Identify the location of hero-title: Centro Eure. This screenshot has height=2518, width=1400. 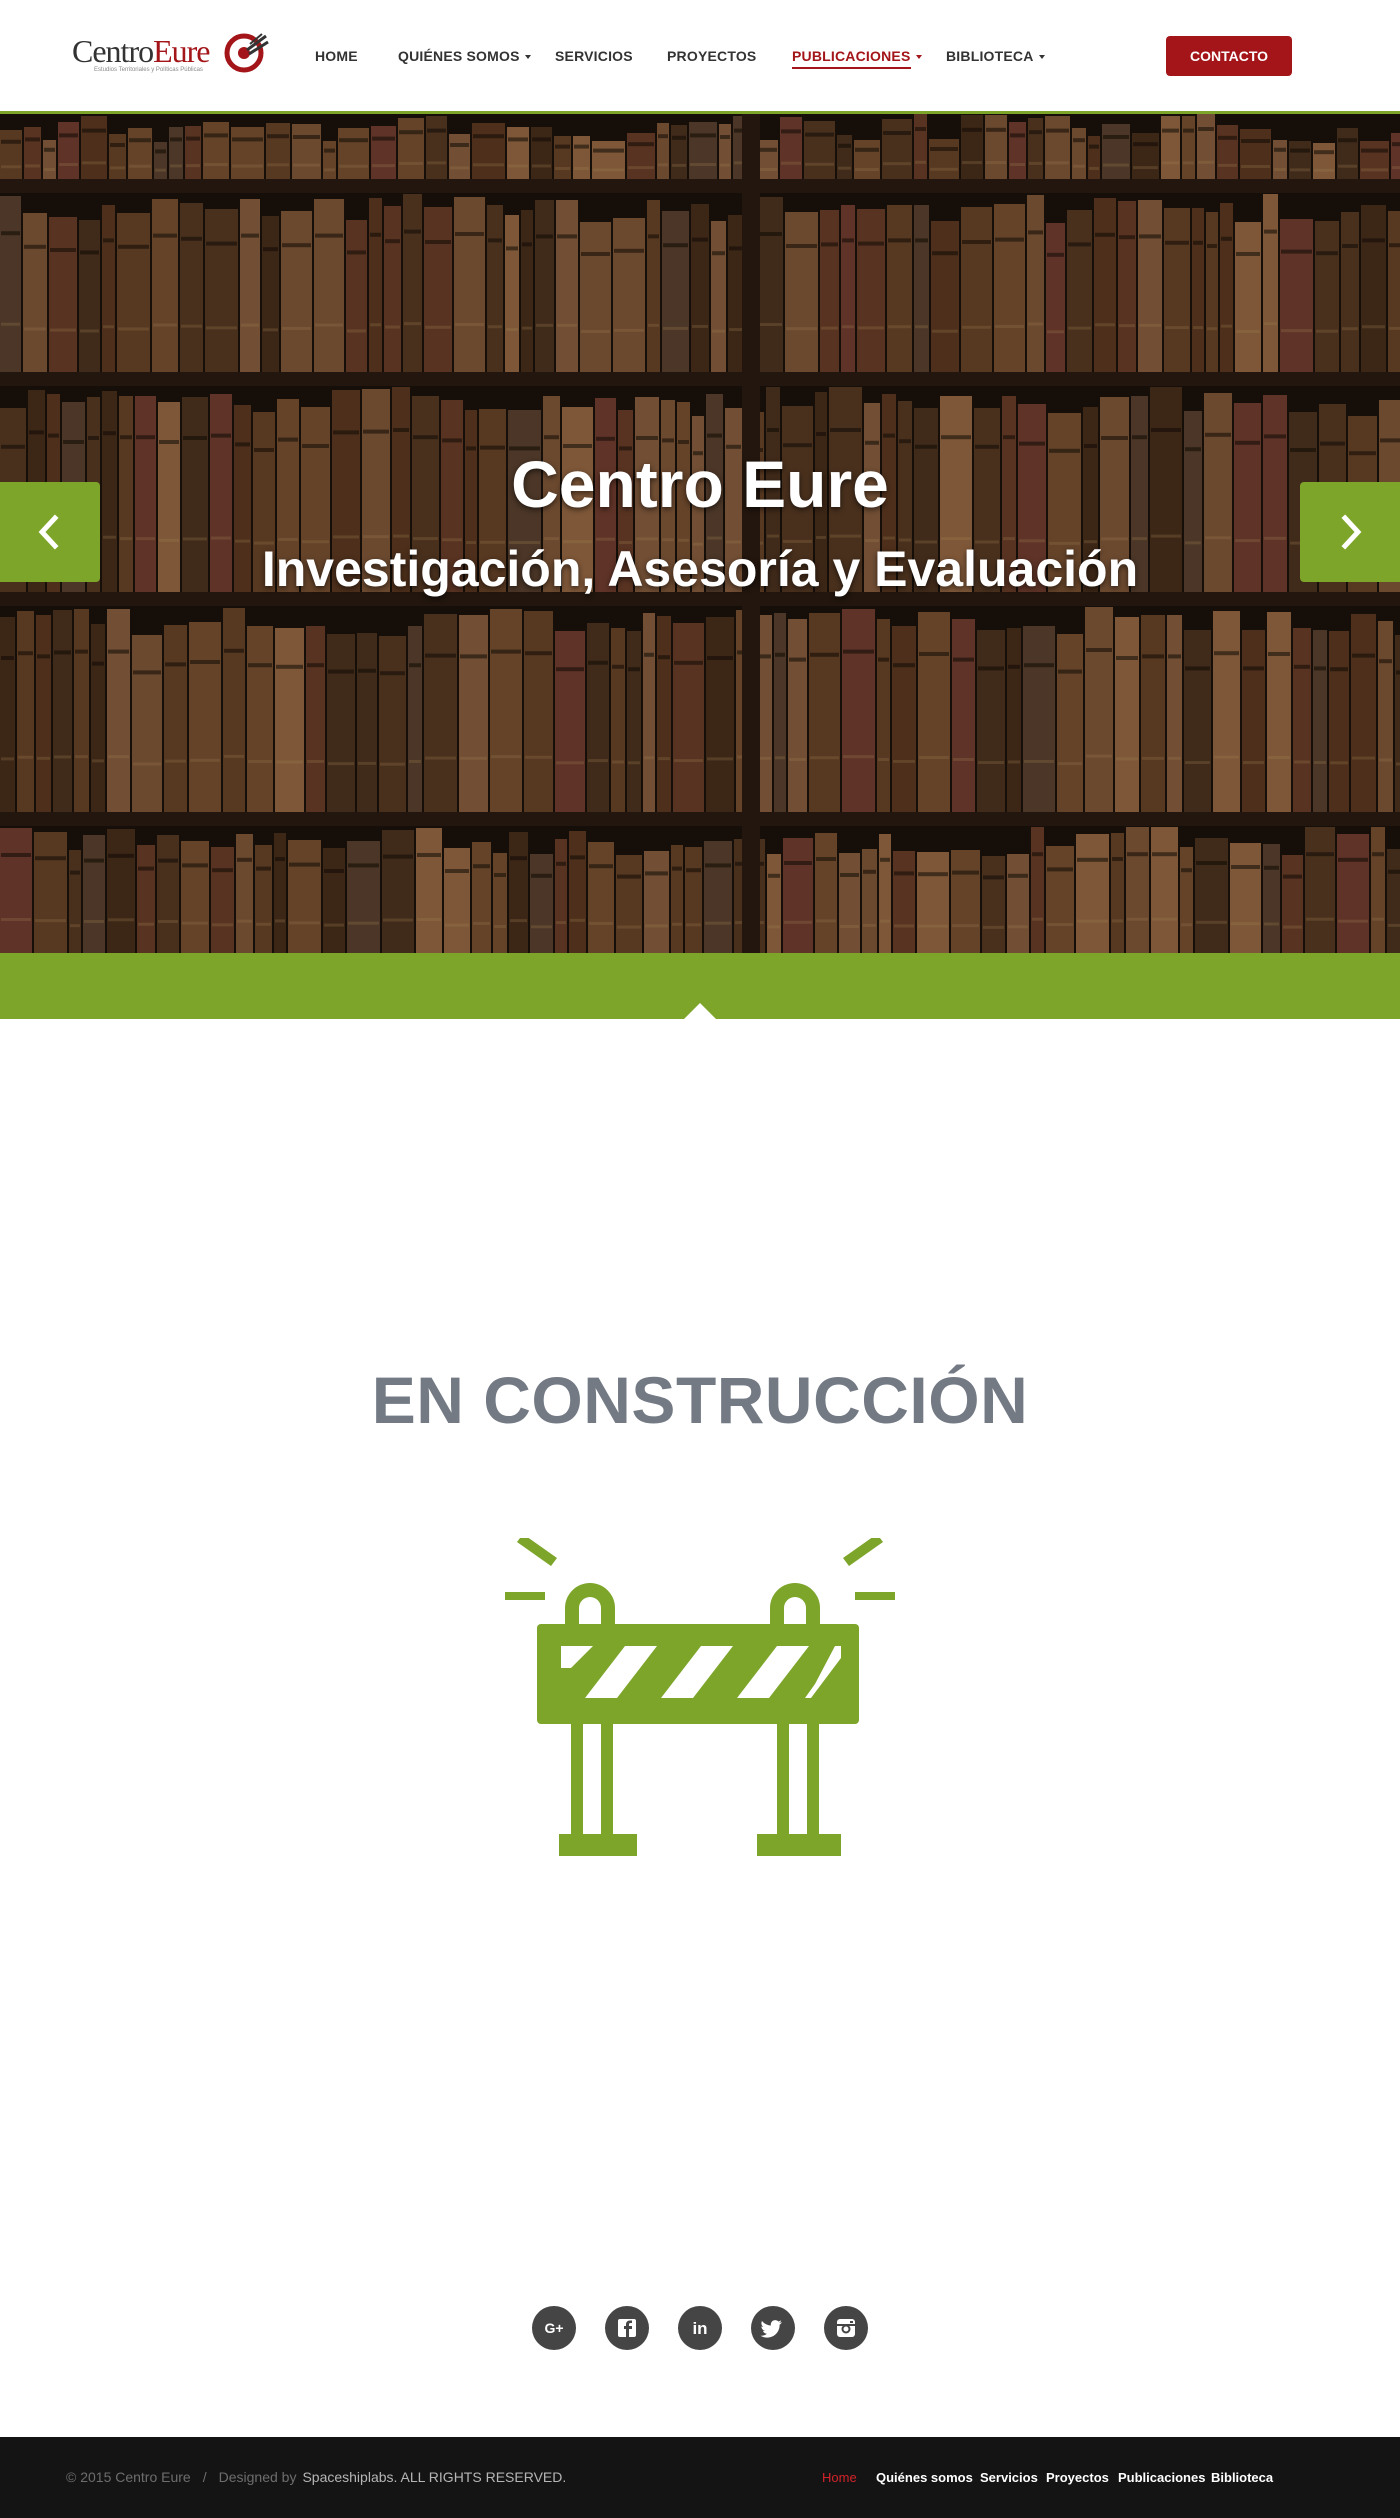
(700, 484).